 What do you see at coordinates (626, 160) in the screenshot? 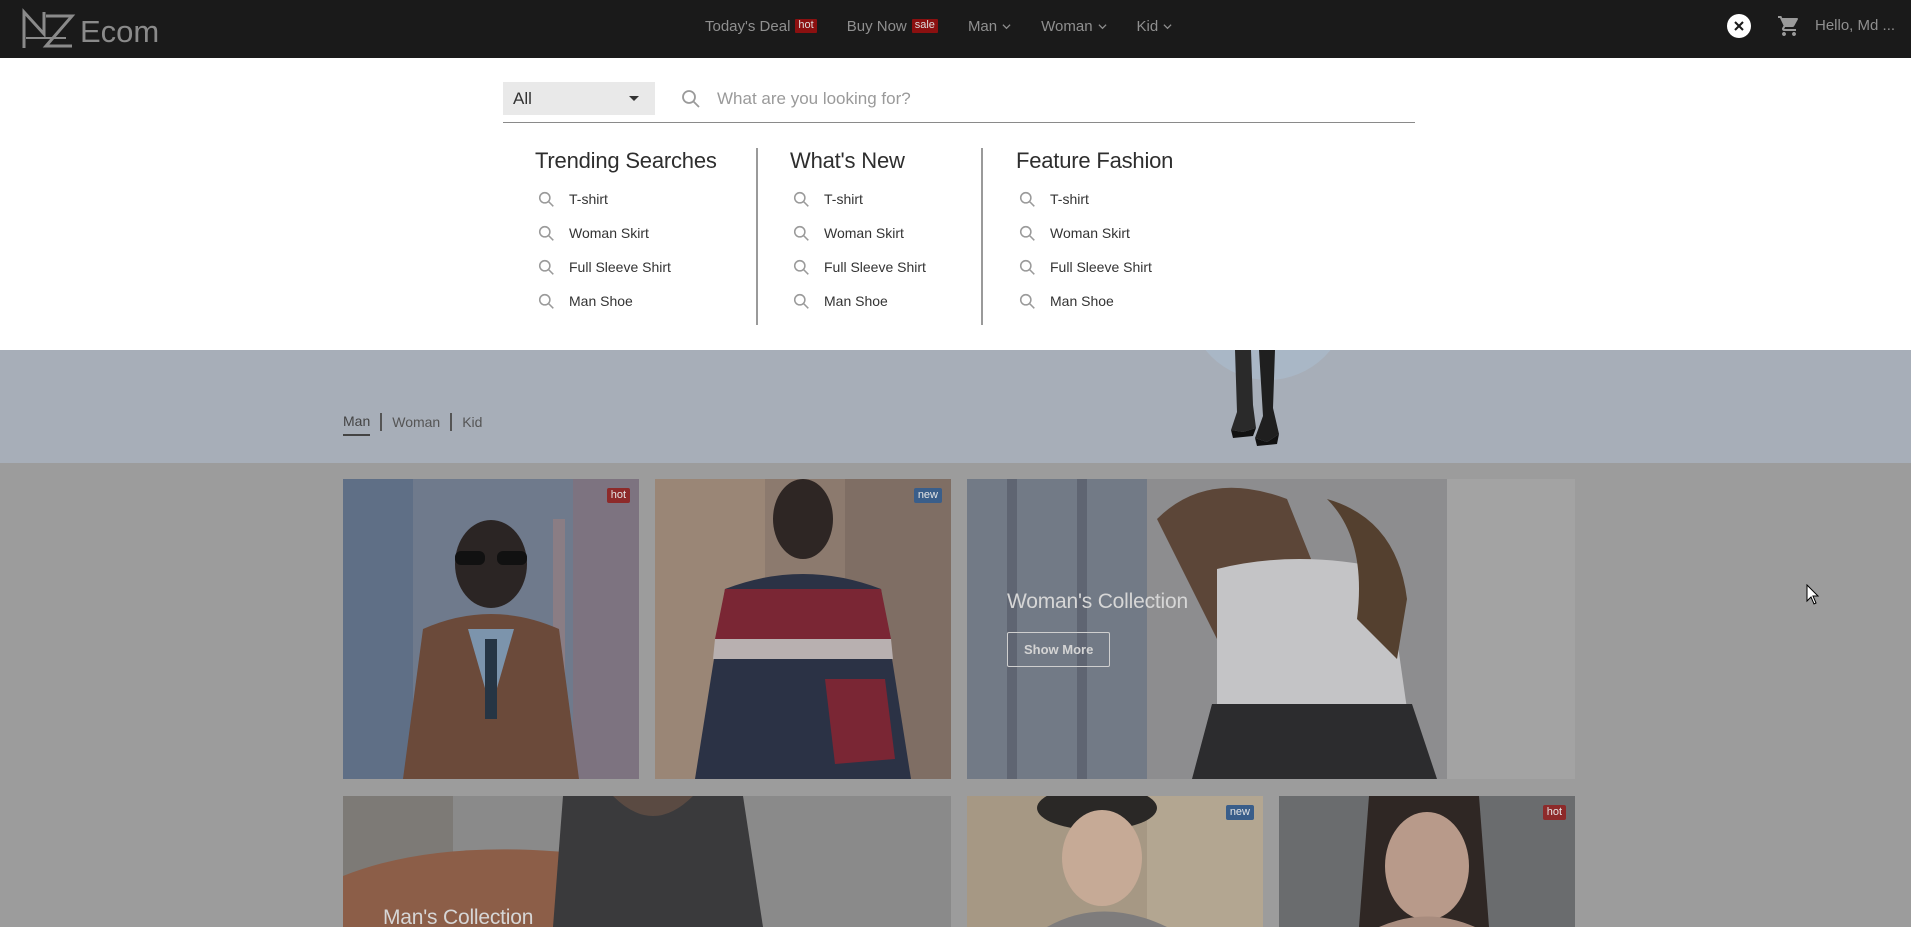
I see `column-title: Trending Searches` at bounding box center [626, 160].